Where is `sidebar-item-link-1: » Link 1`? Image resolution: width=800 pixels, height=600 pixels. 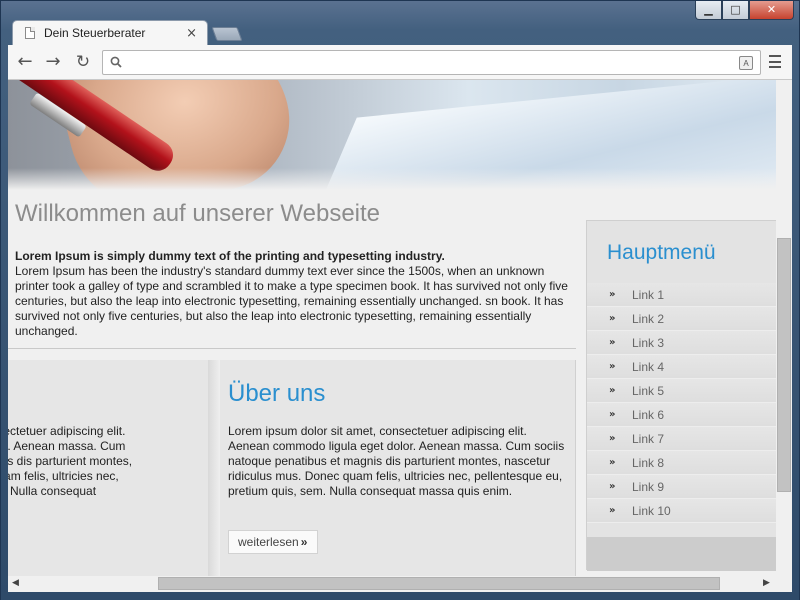 sidebar-item-link-1: » Link 1 is located at coordinates (681, 295).